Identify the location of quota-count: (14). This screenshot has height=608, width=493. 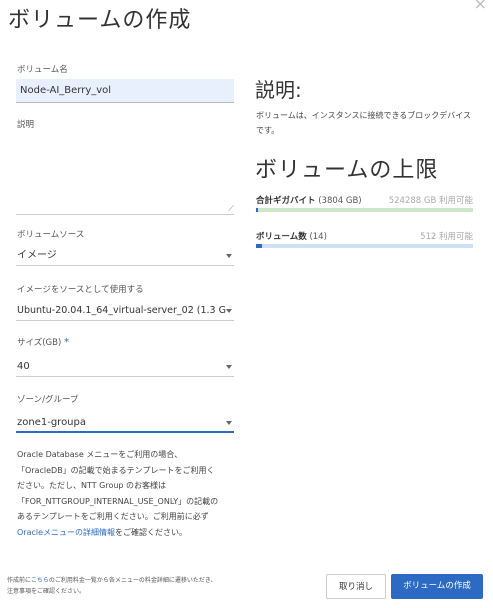
(318, 237).